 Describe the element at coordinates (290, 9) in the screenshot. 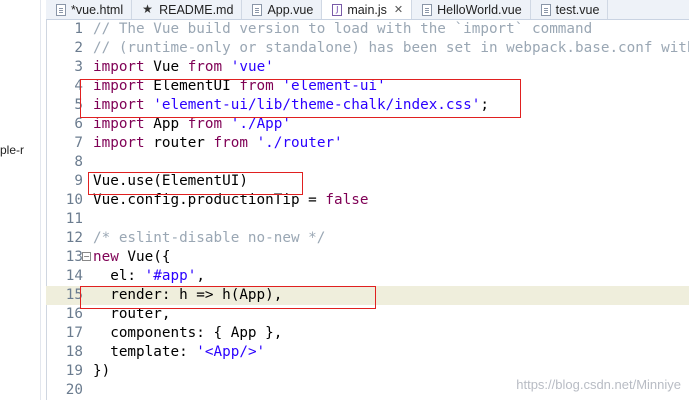

I see `tab-label: App.vue` at that location.